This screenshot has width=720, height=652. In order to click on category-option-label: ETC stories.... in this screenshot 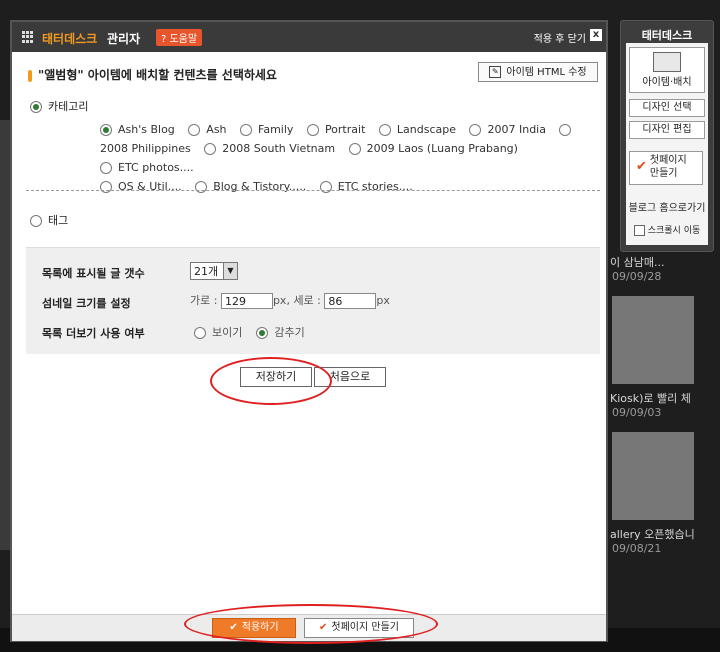, I will do `click(375, 186)`.